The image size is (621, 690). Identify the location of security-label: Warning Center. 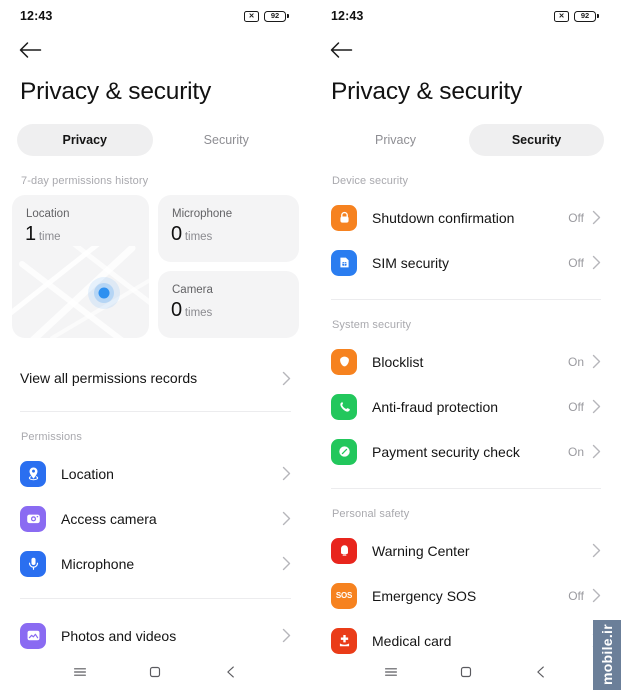
(421, 550).